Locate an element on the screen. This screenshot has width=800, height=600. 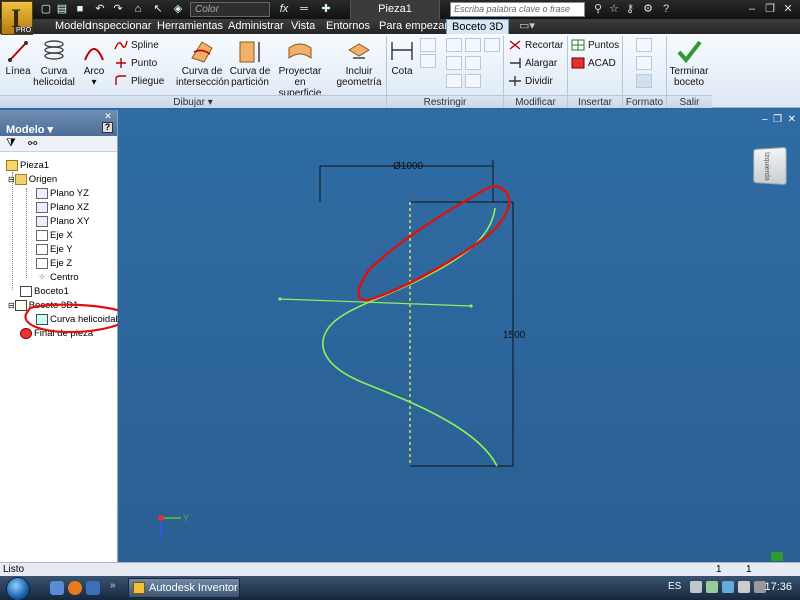
tangent-icon is located at coordinates (454, 81).